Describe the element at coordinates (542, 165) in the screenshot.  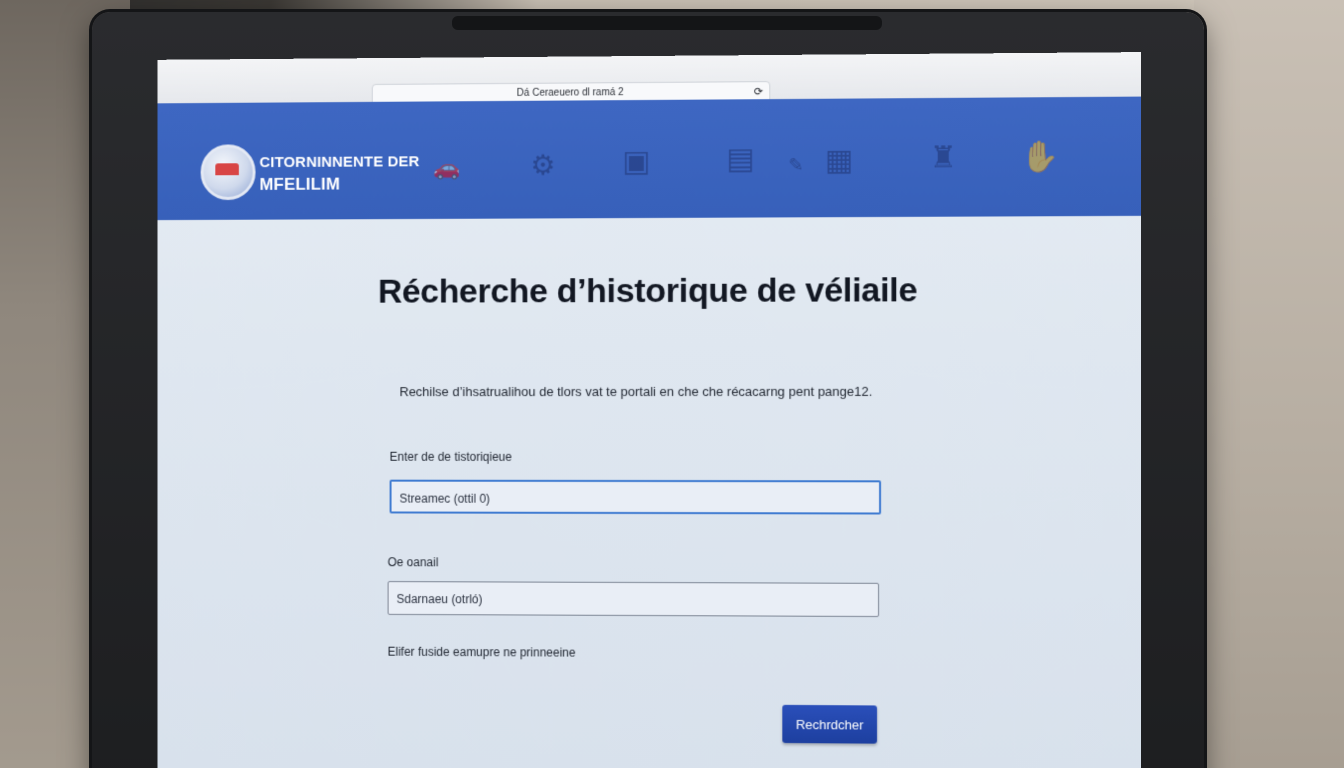
I see `gear-icon: ⚙` at that location.